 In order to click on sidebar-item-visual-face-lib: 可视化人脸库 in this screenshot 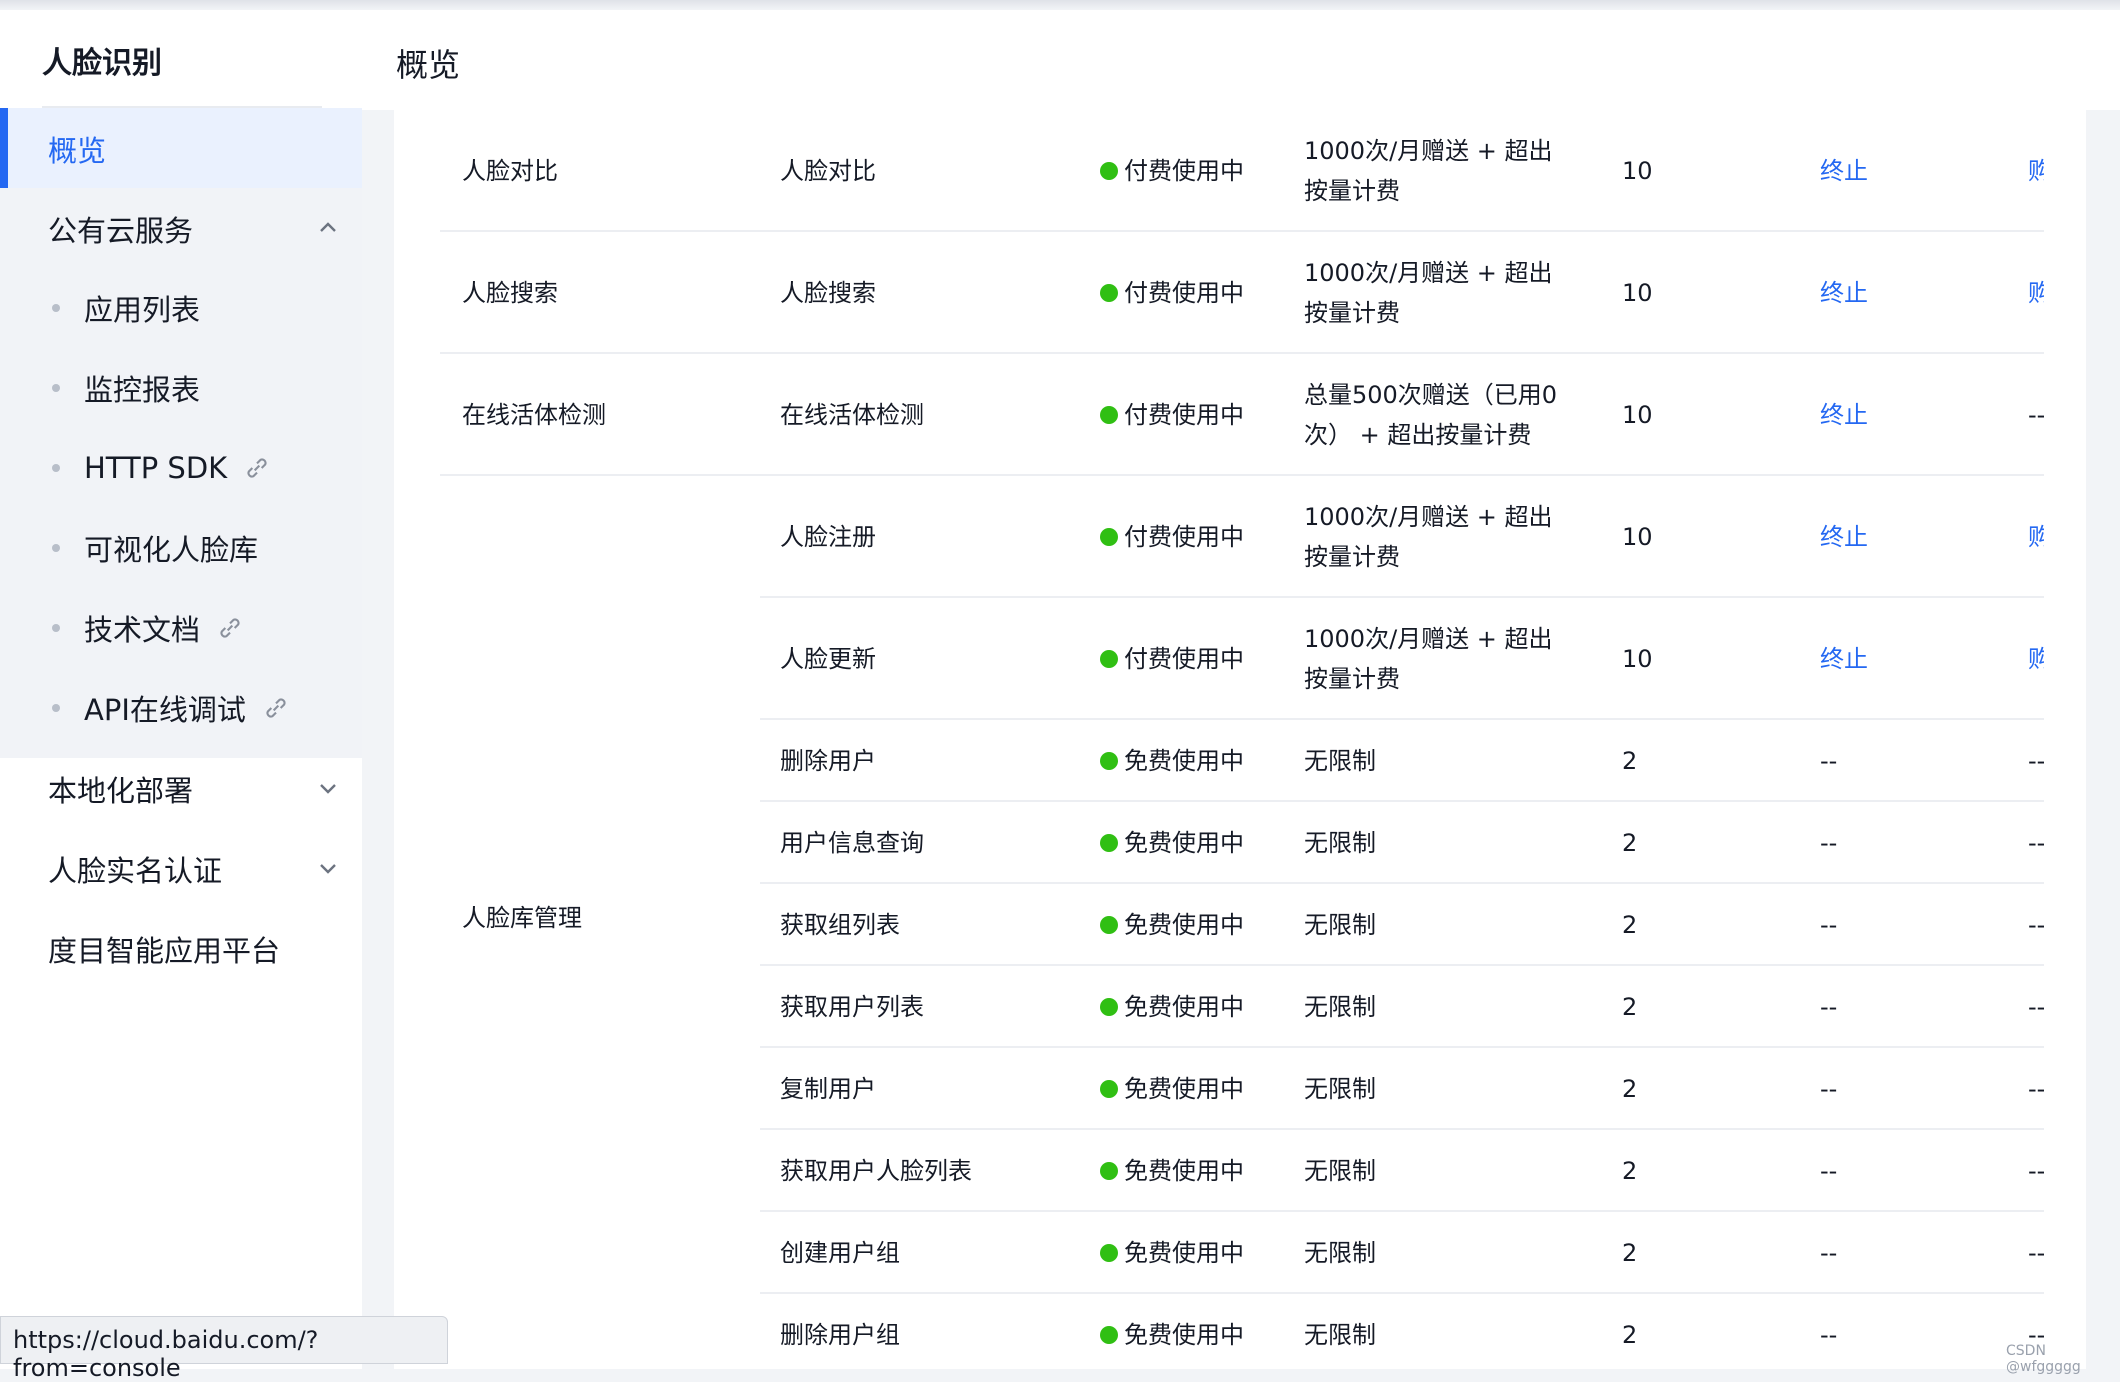, I will do `click(155, 548)`.